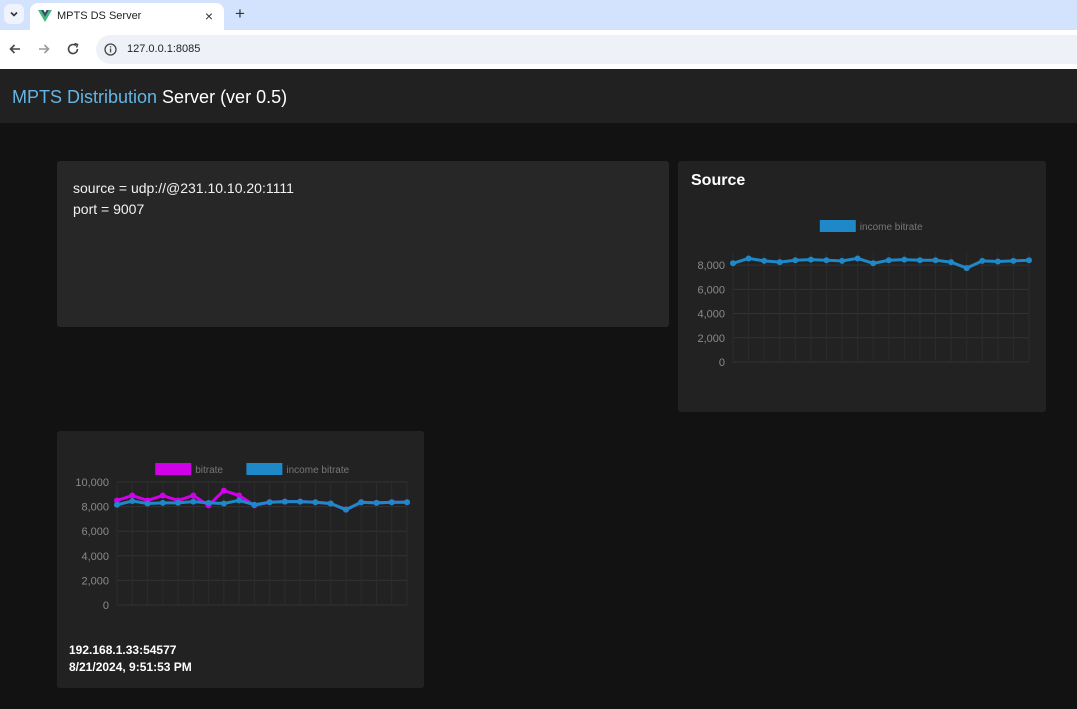  Describe the element at coordinates (538, 96) in the screenshot. I see `app-header: MPTS Distribution Server (ver 0.5)` at that location.